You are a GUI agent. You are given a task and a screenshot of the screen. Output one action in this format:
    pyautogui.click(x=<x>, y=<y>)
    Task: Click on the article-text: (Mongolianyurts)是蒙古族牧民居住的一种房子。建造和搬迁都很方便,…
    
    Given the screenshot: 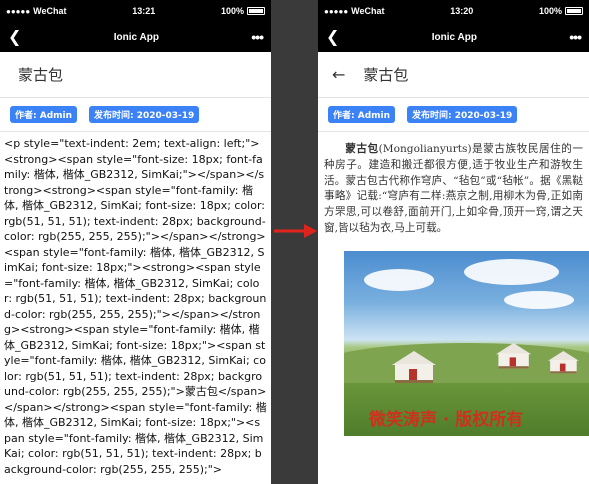 What is the action you would take?
    pyautogui.click(x=454, y=188)
    